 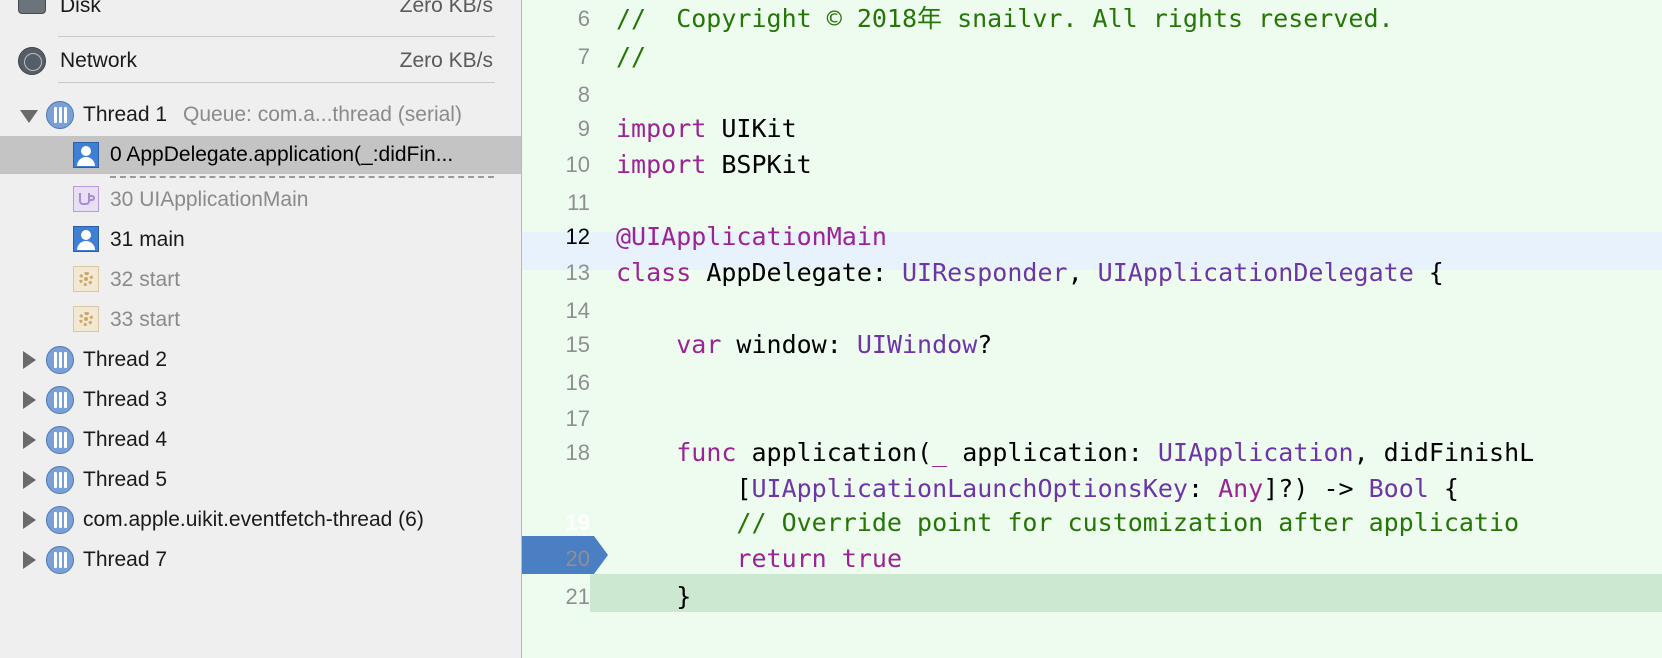 What do you see at coordinates (1092, 57) in the screenshot?
I see `code-line: 7 //` at bounding box center [1092, 57].